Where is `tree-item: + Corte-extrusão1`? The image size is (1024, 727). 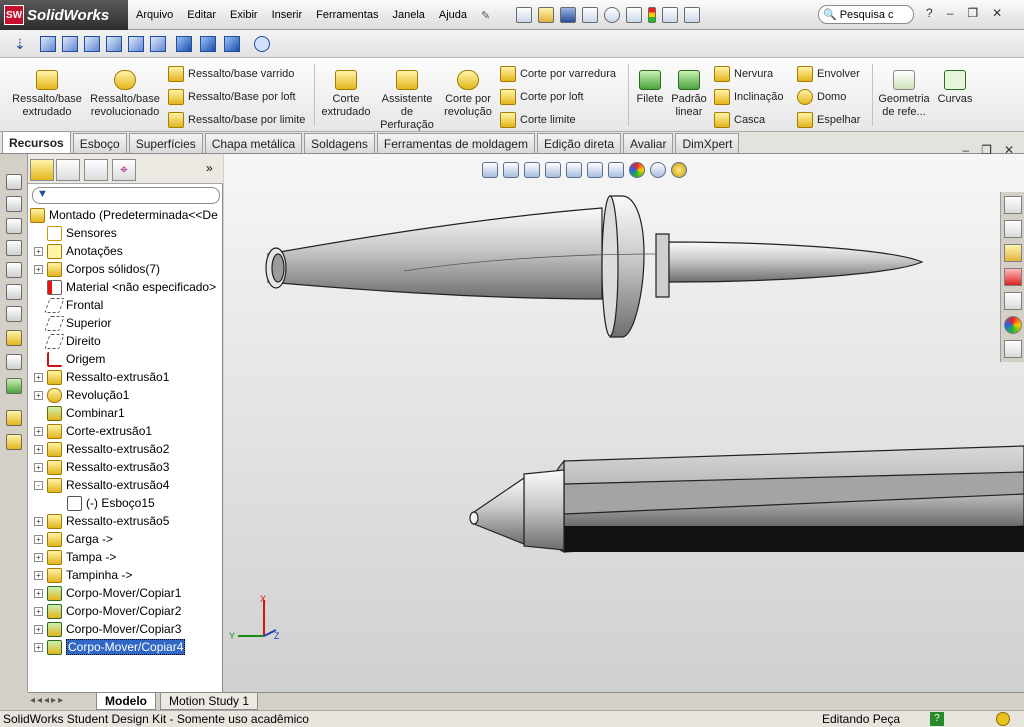 tree-item: + Corte-extrusão1 is located at coordinates (93, 431).